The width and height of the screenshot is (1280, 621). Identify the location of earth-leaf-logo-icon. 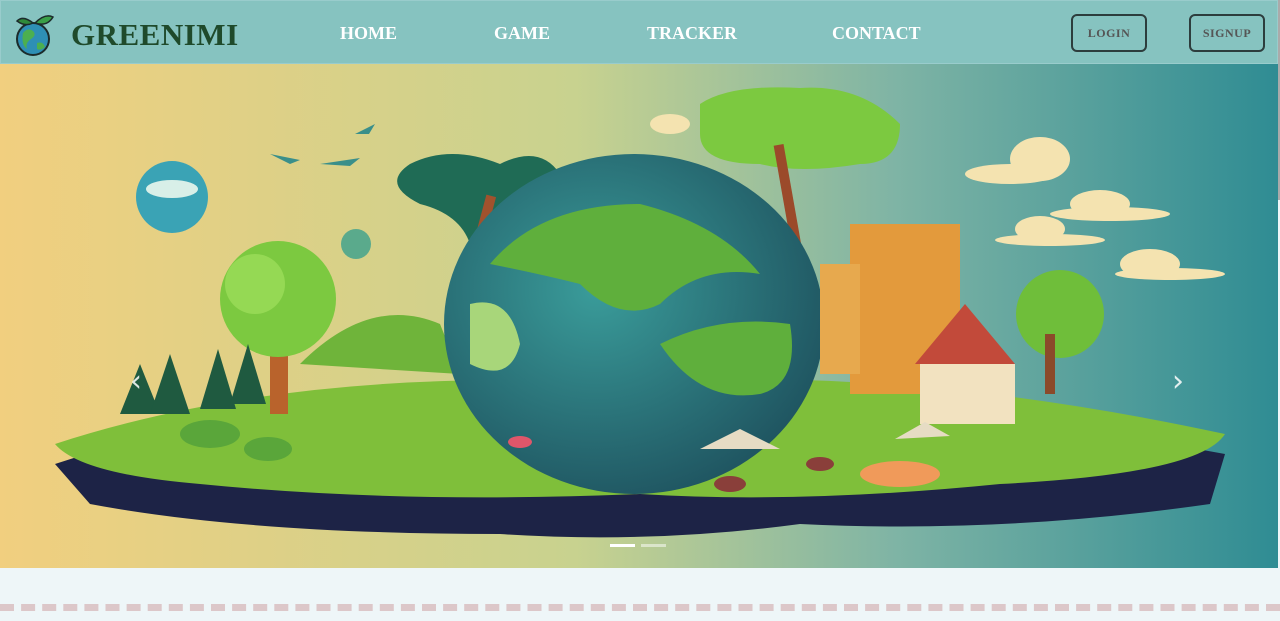
(35, 35).